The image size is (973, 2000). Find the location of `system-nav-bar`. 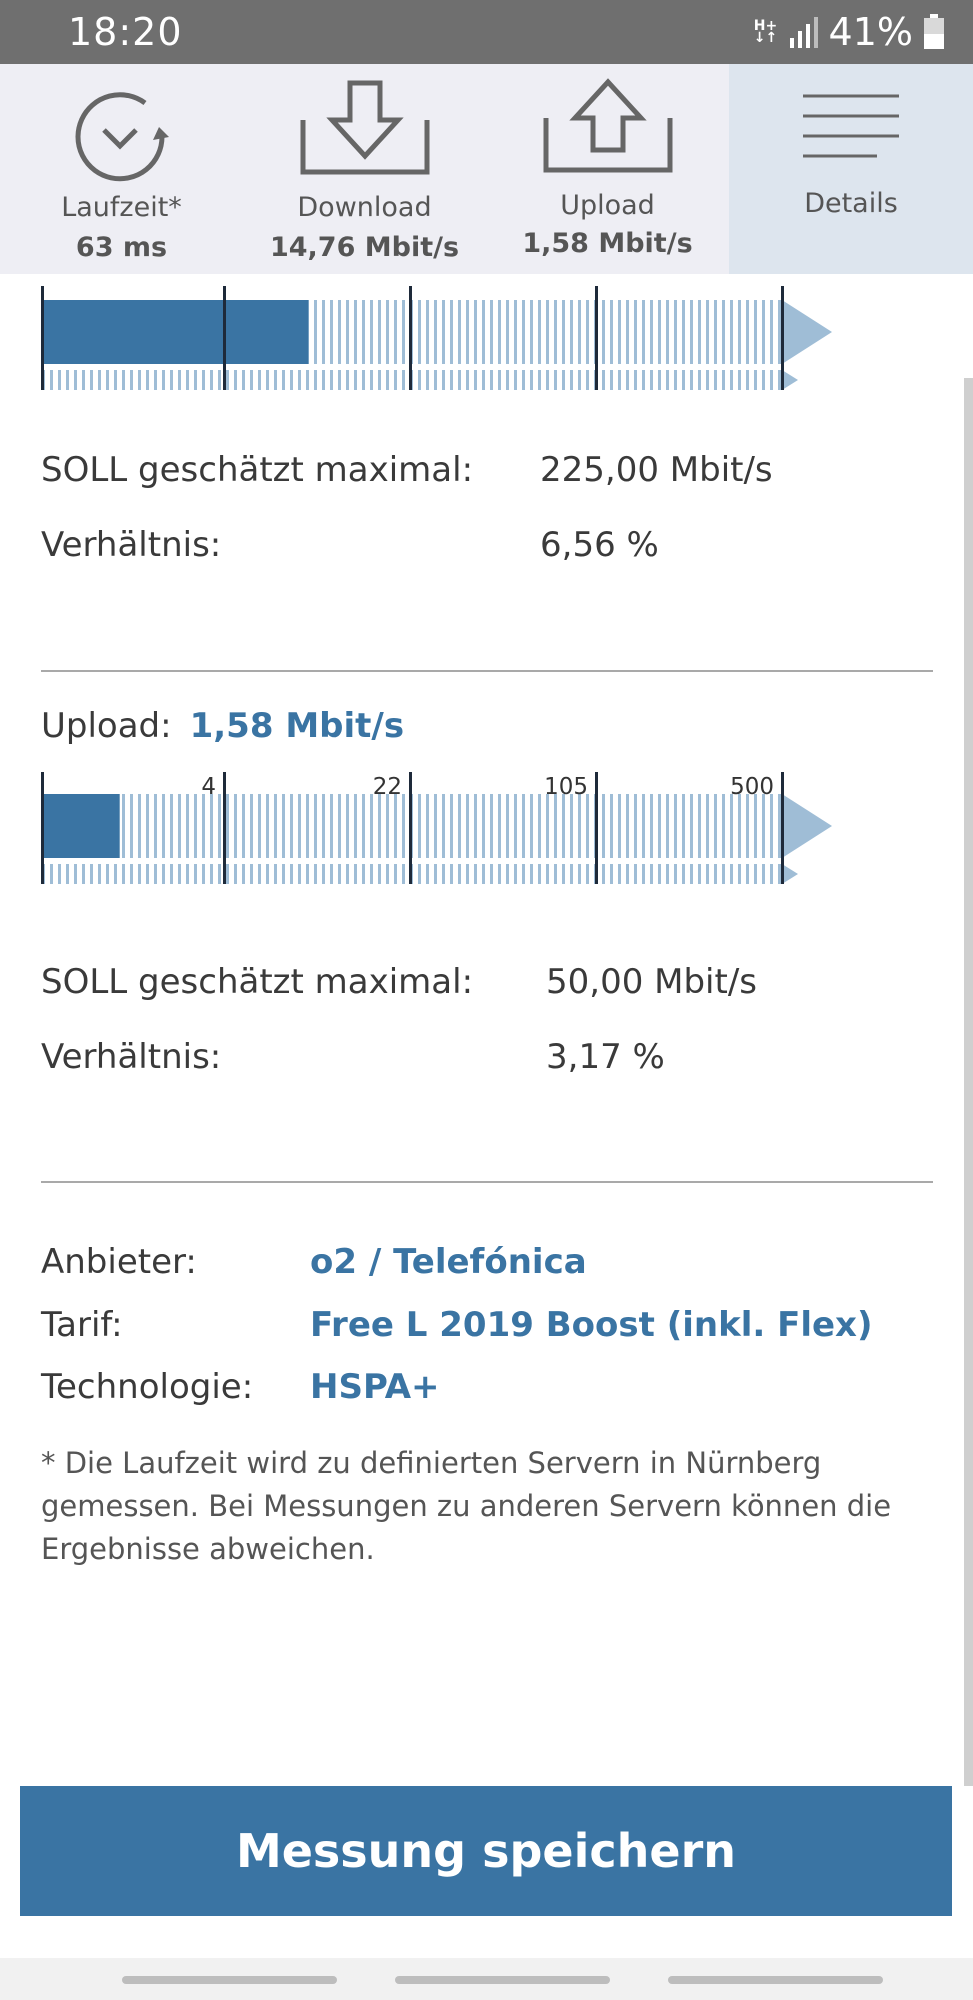

system-nav-bar is located at coordinates (486, 1979).